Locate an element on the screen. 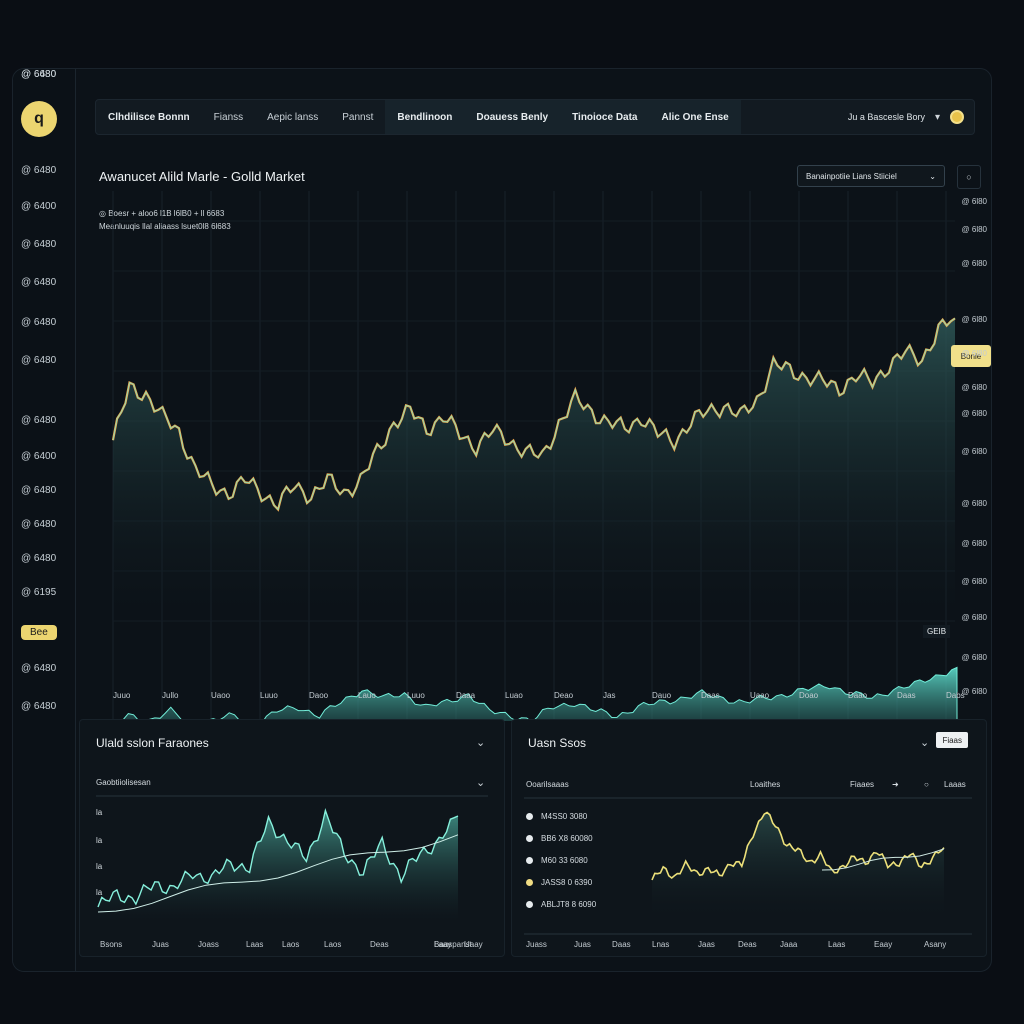  right-line-chart is located at coordinates (749, 838).